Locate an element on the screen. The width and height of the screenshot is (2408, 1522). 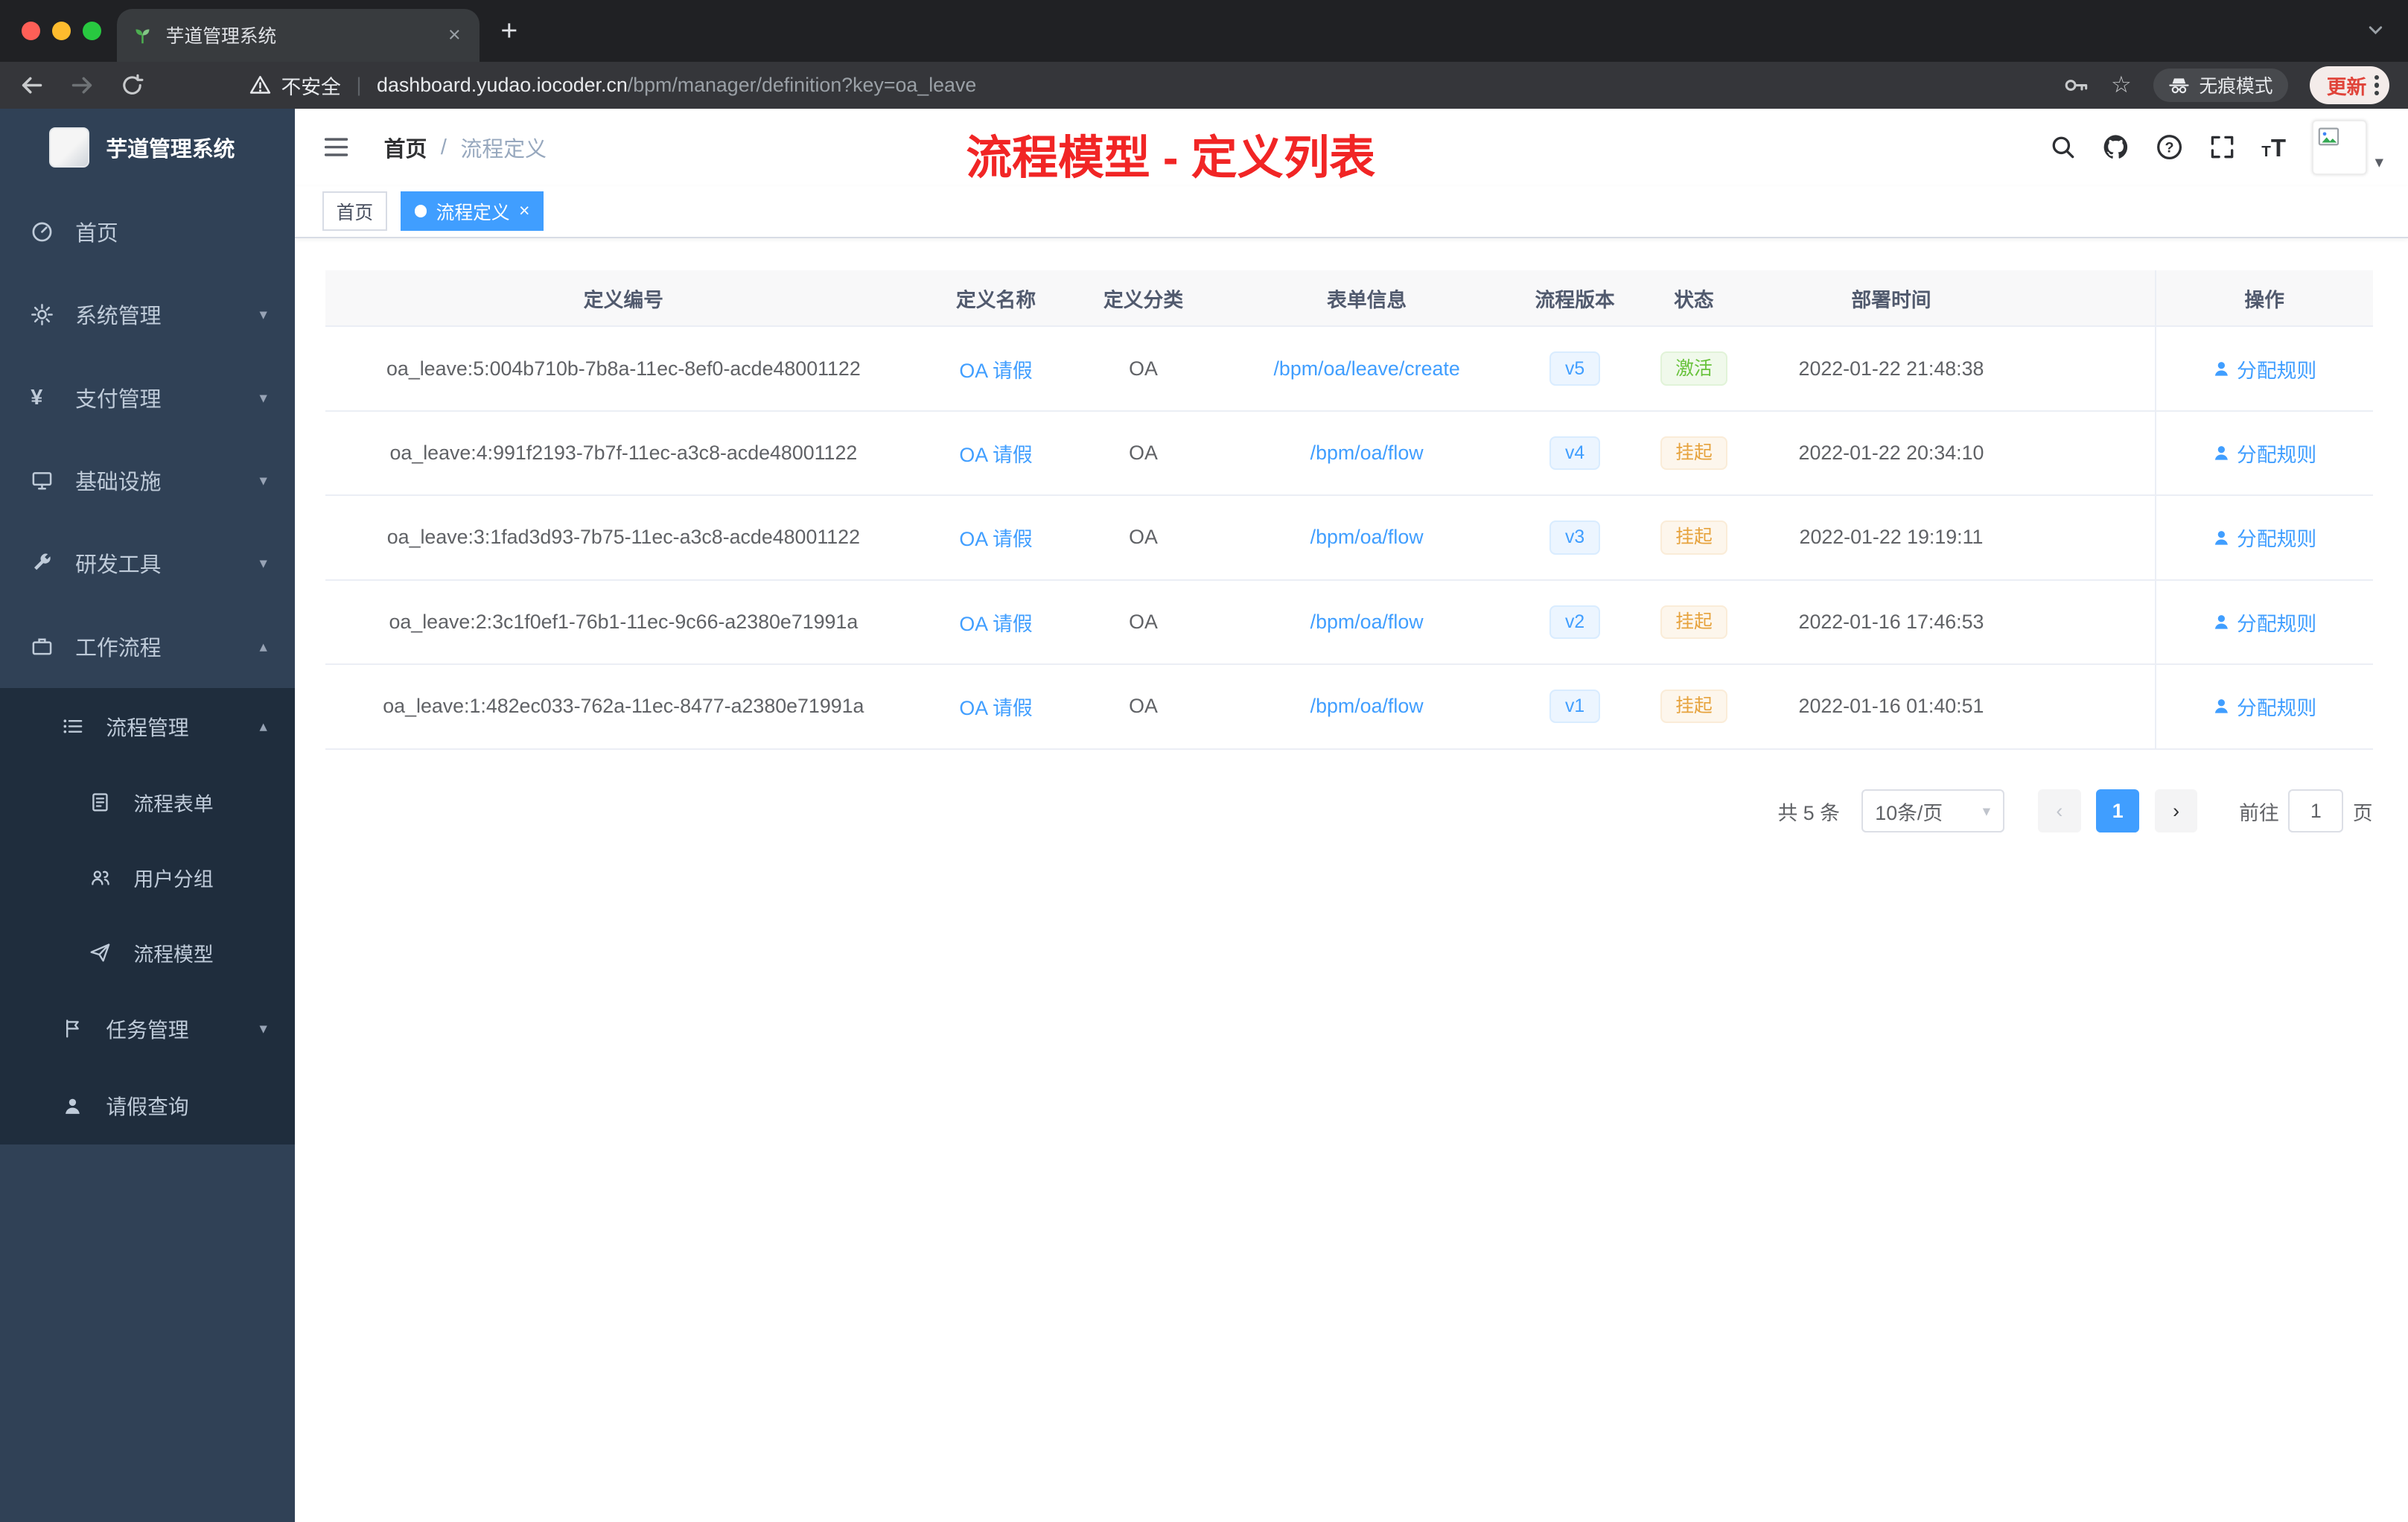
sidebar-item-user-group: 用户分组 is located at coordinates (147, 877).